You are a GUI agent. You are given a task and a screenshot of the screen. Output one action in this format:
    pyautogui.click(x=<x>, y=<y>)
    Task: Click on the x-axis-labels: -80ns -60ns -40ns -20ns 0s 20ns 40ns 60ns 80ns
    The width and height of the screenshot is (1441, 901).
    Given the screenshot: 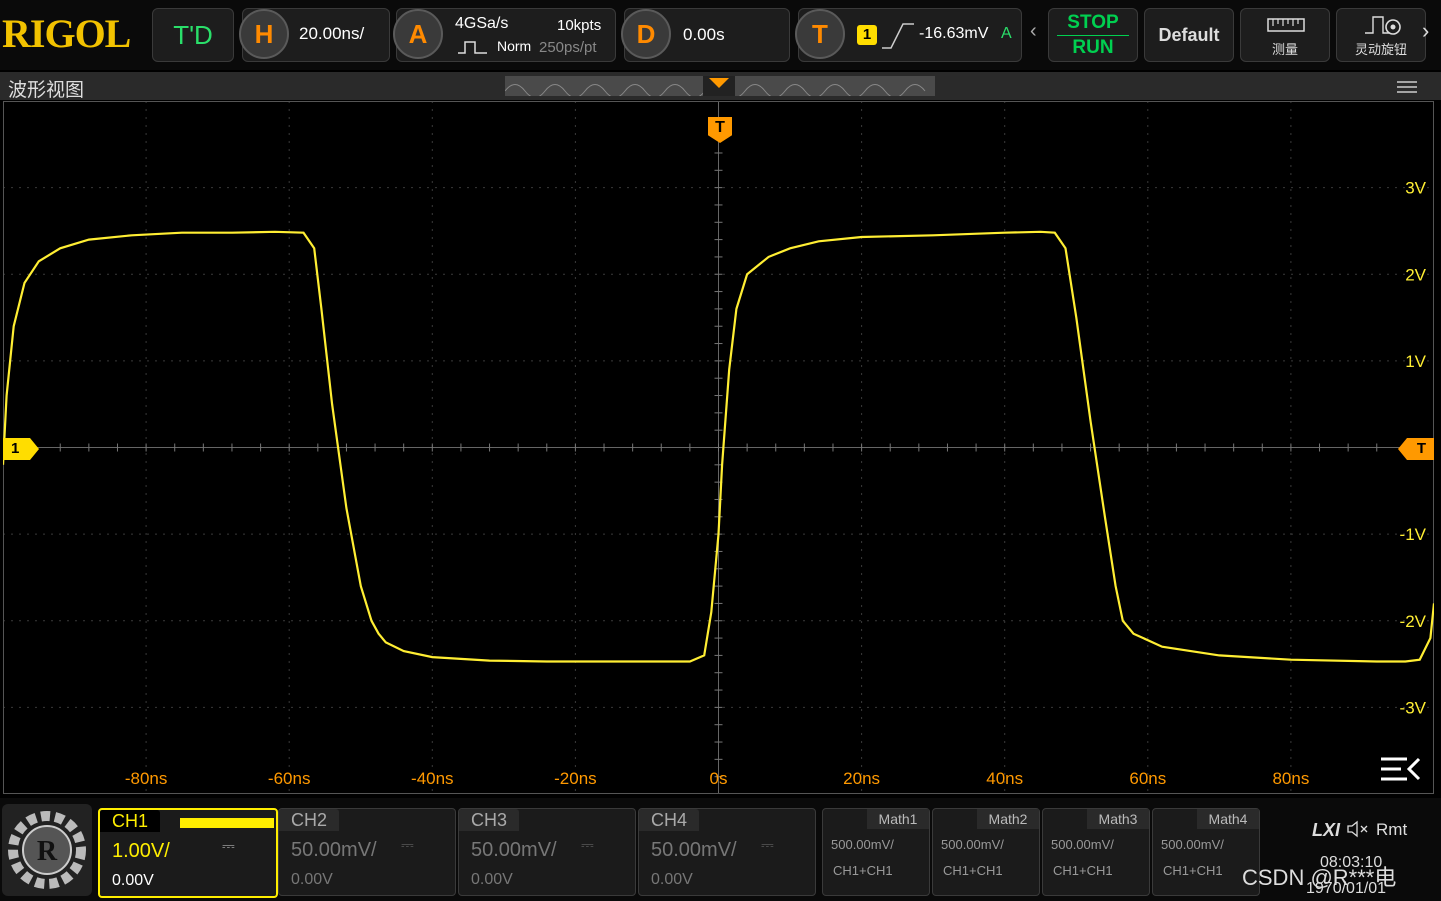 What is the action you would take?
    pyautogui.click(x=717, y=778)
    